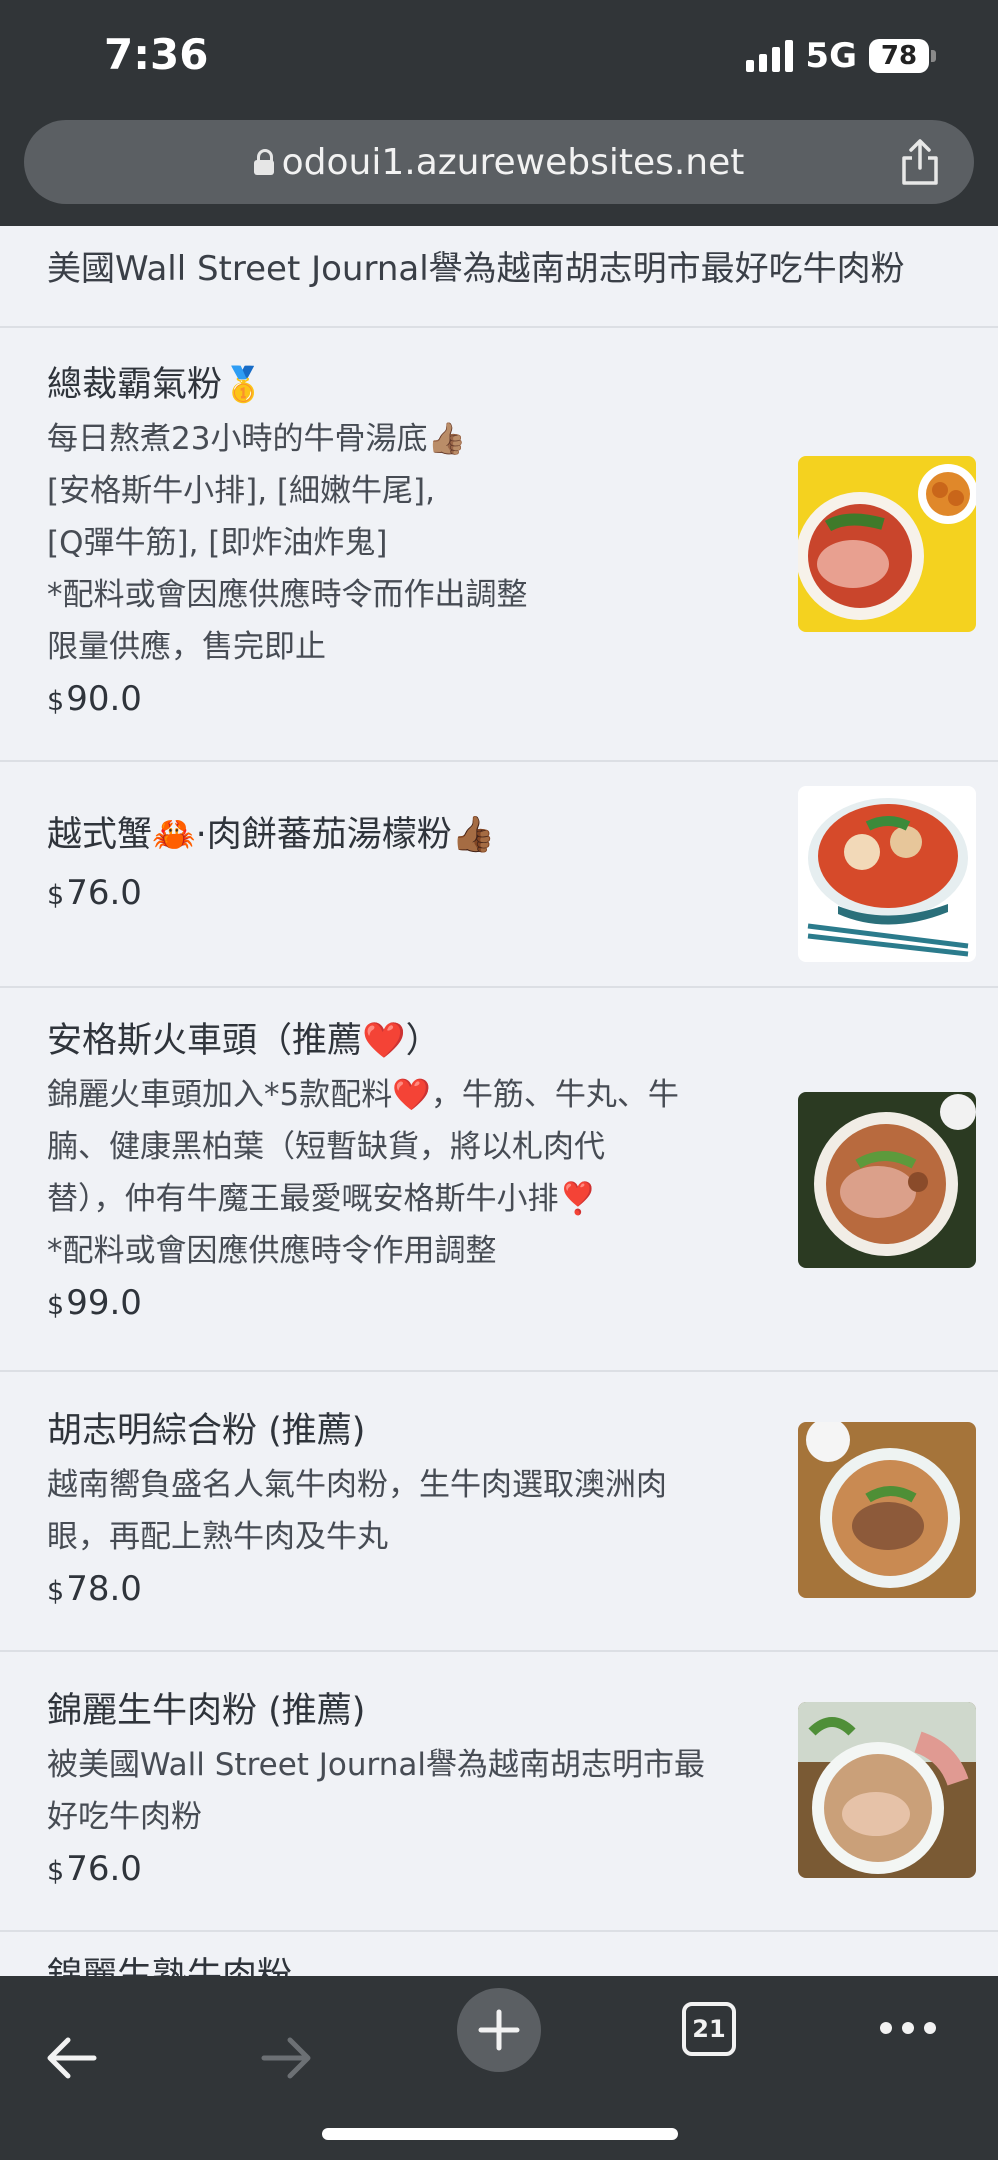 This screenshot has width=998, height=2160. I want to click on status-time: 7:36, so click(156, 54).